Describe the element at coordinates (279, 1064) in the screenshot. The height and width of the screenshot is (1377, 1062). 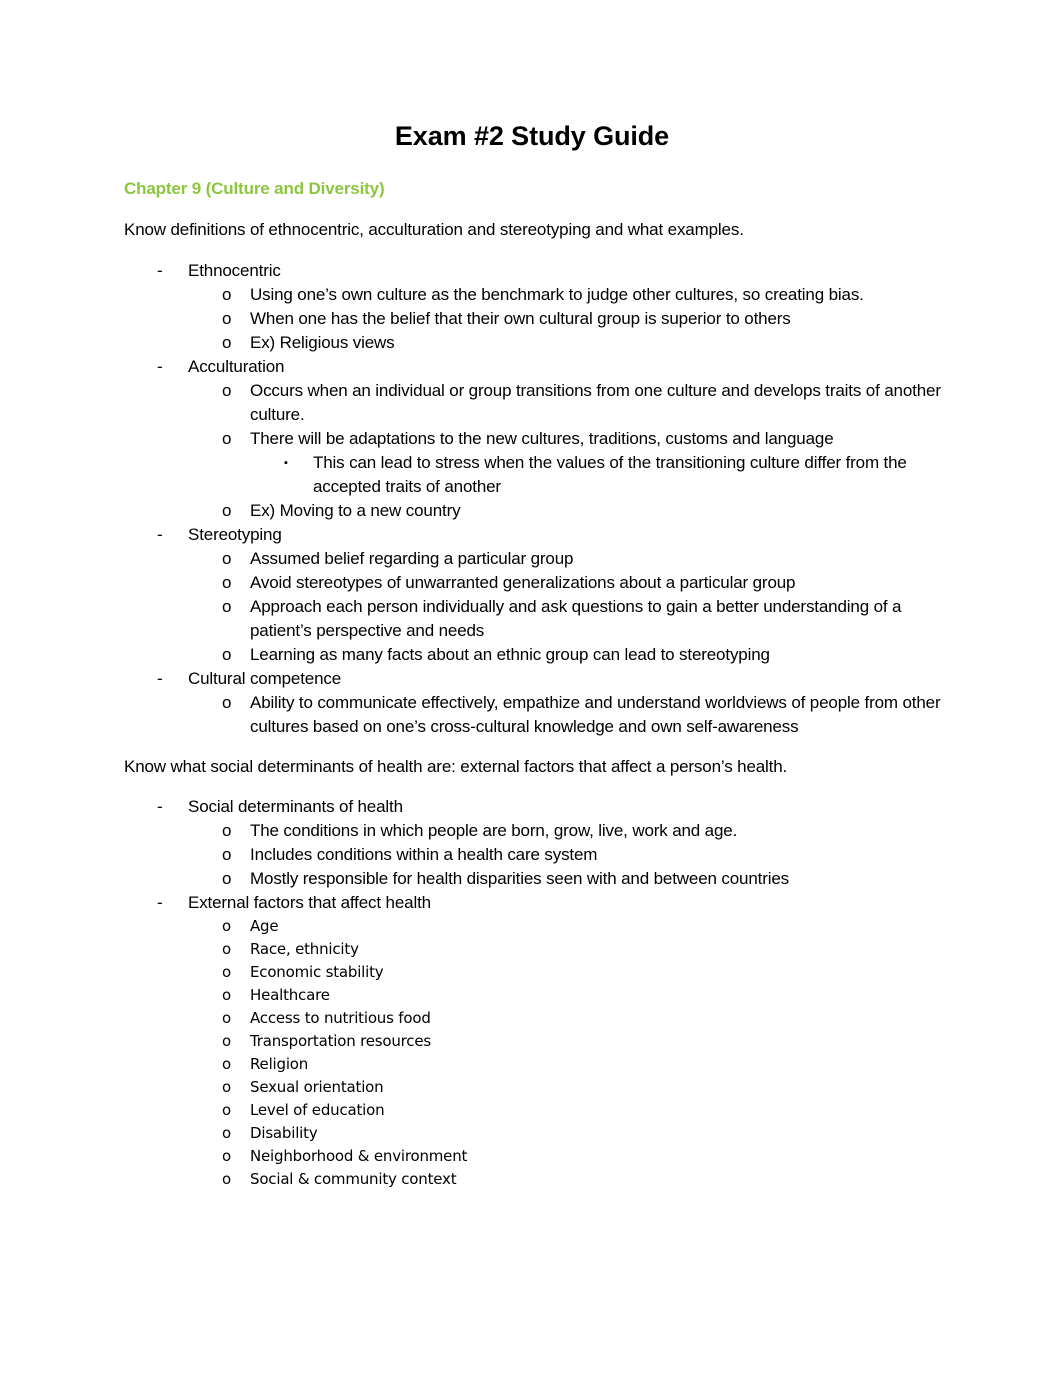
I see `list-item: Religion` at that location.